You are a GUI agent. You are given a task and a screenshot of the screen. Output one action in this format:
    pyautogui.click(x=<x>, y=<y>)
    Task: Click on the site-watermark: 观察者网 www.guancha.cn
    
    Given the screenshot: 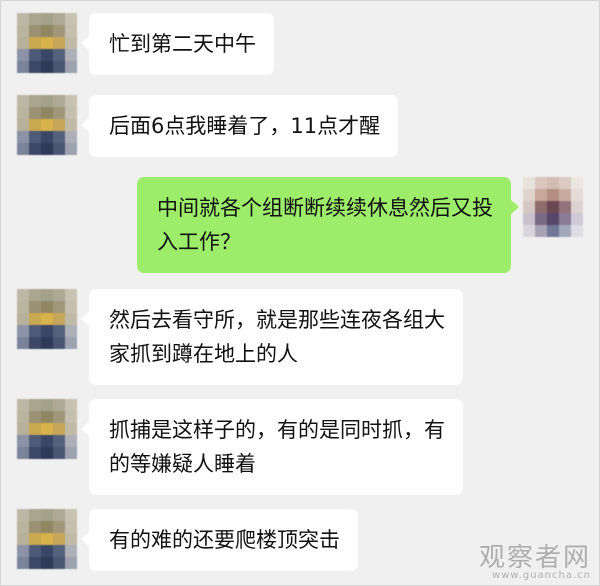 What is the action you would take?
    pyautogui.click(x=535, y=563)
    